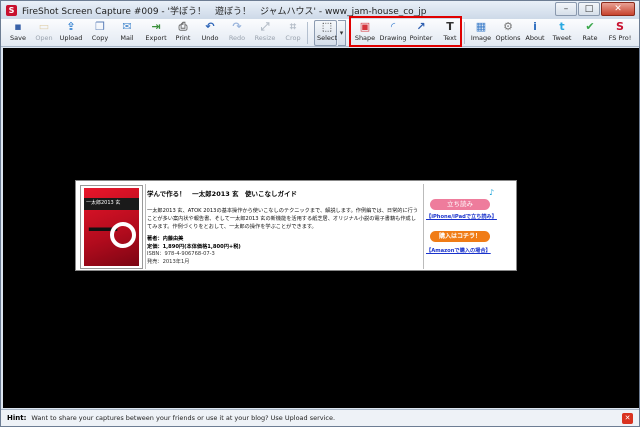  I want to click on redo-button: ↷ Redo, so click(237, 33).